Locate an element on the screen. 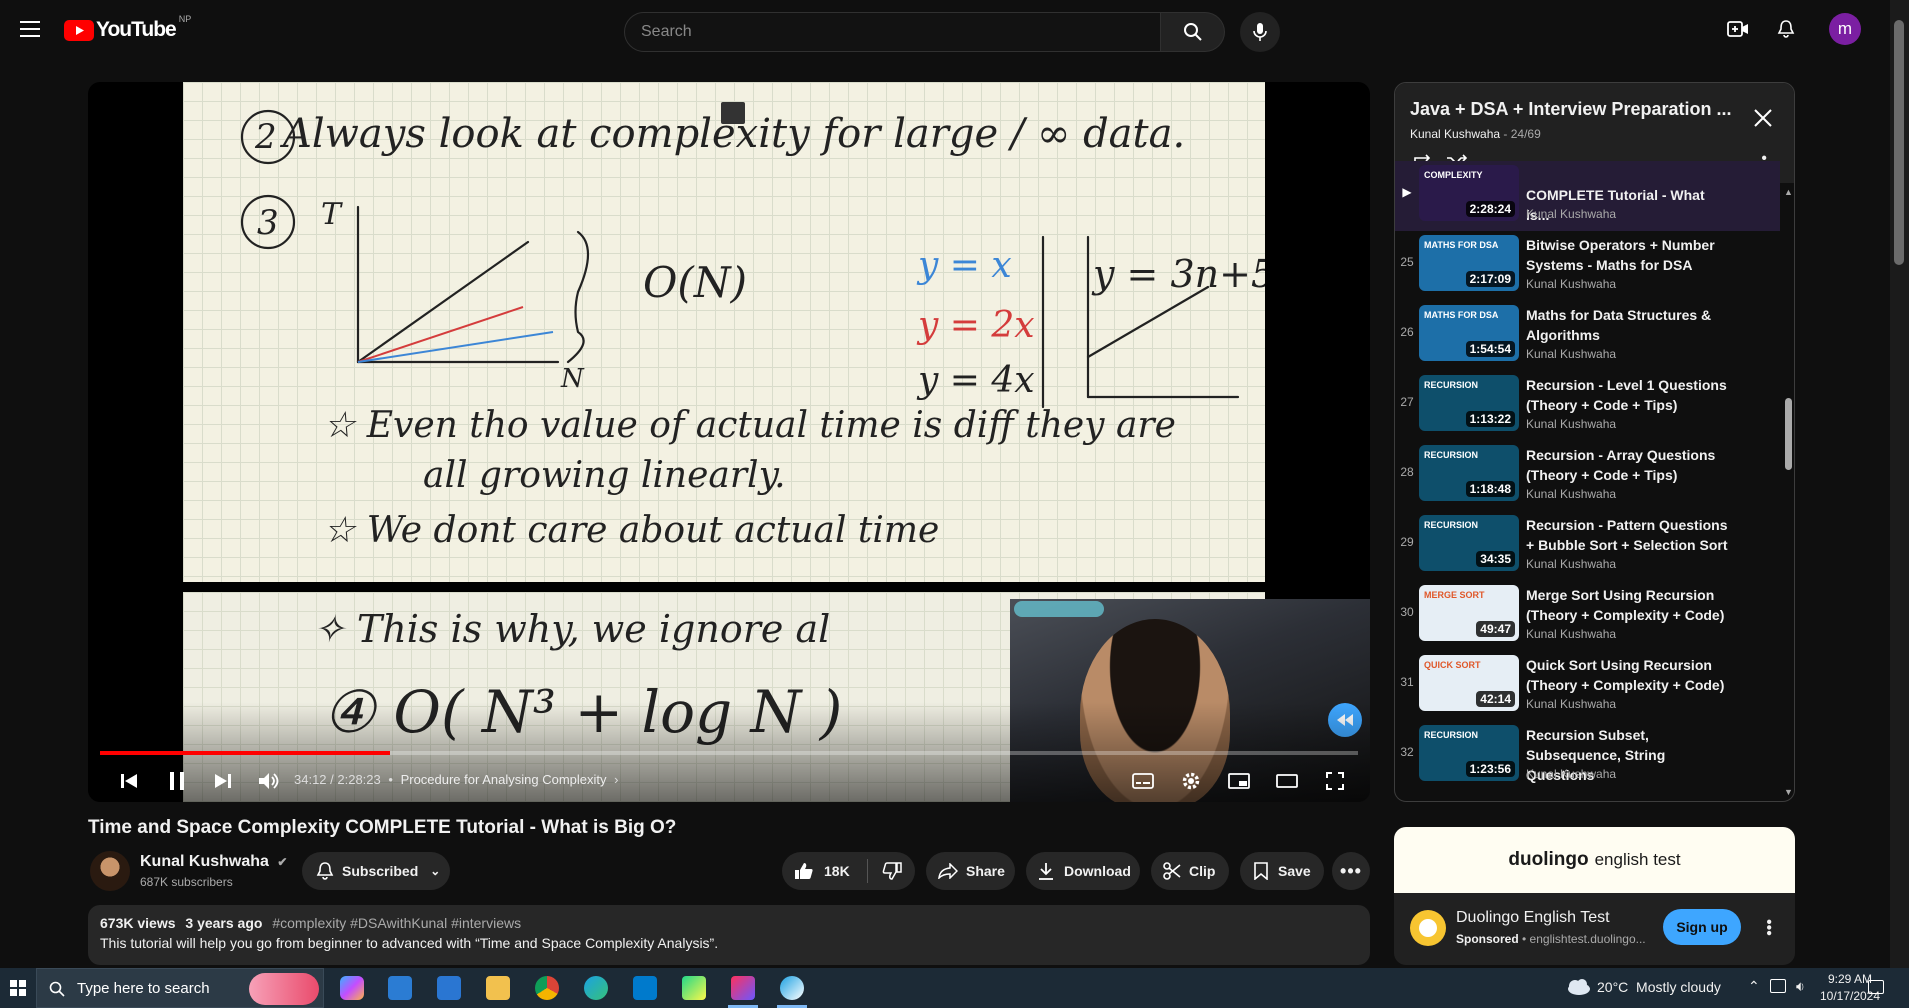  copilot-icon is located at coordinates (352, 988).